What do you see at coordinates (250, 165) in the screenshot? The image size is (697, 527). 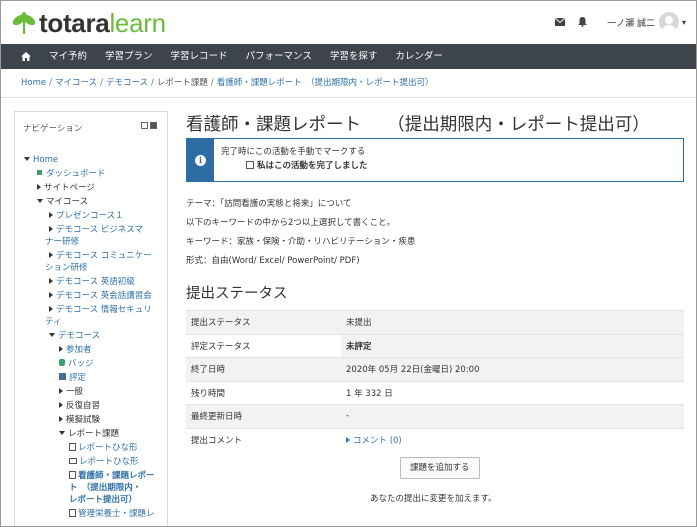 I see `checkbox-icon` at bounding box center [250, 165].